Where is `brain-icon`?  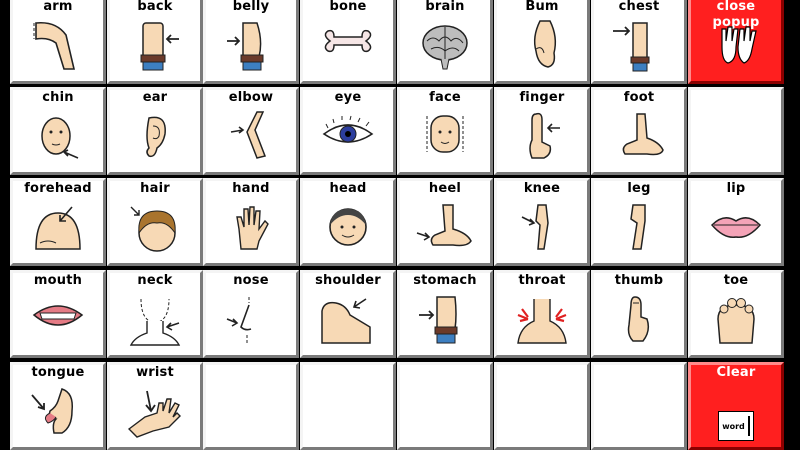
brain-icon is located at coordinates (445, 45).